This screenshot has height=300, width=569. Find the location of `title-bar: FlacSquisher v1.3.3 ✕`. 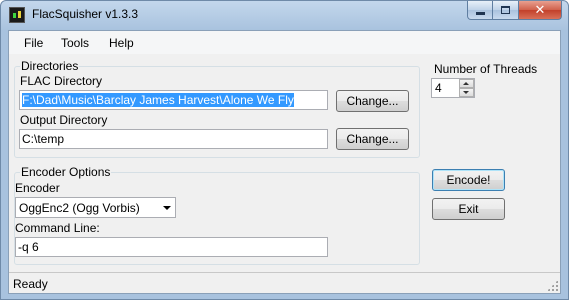

title-bar: FlacSquisher v1.3.3 ✕ is located at coordinates (284, 15).